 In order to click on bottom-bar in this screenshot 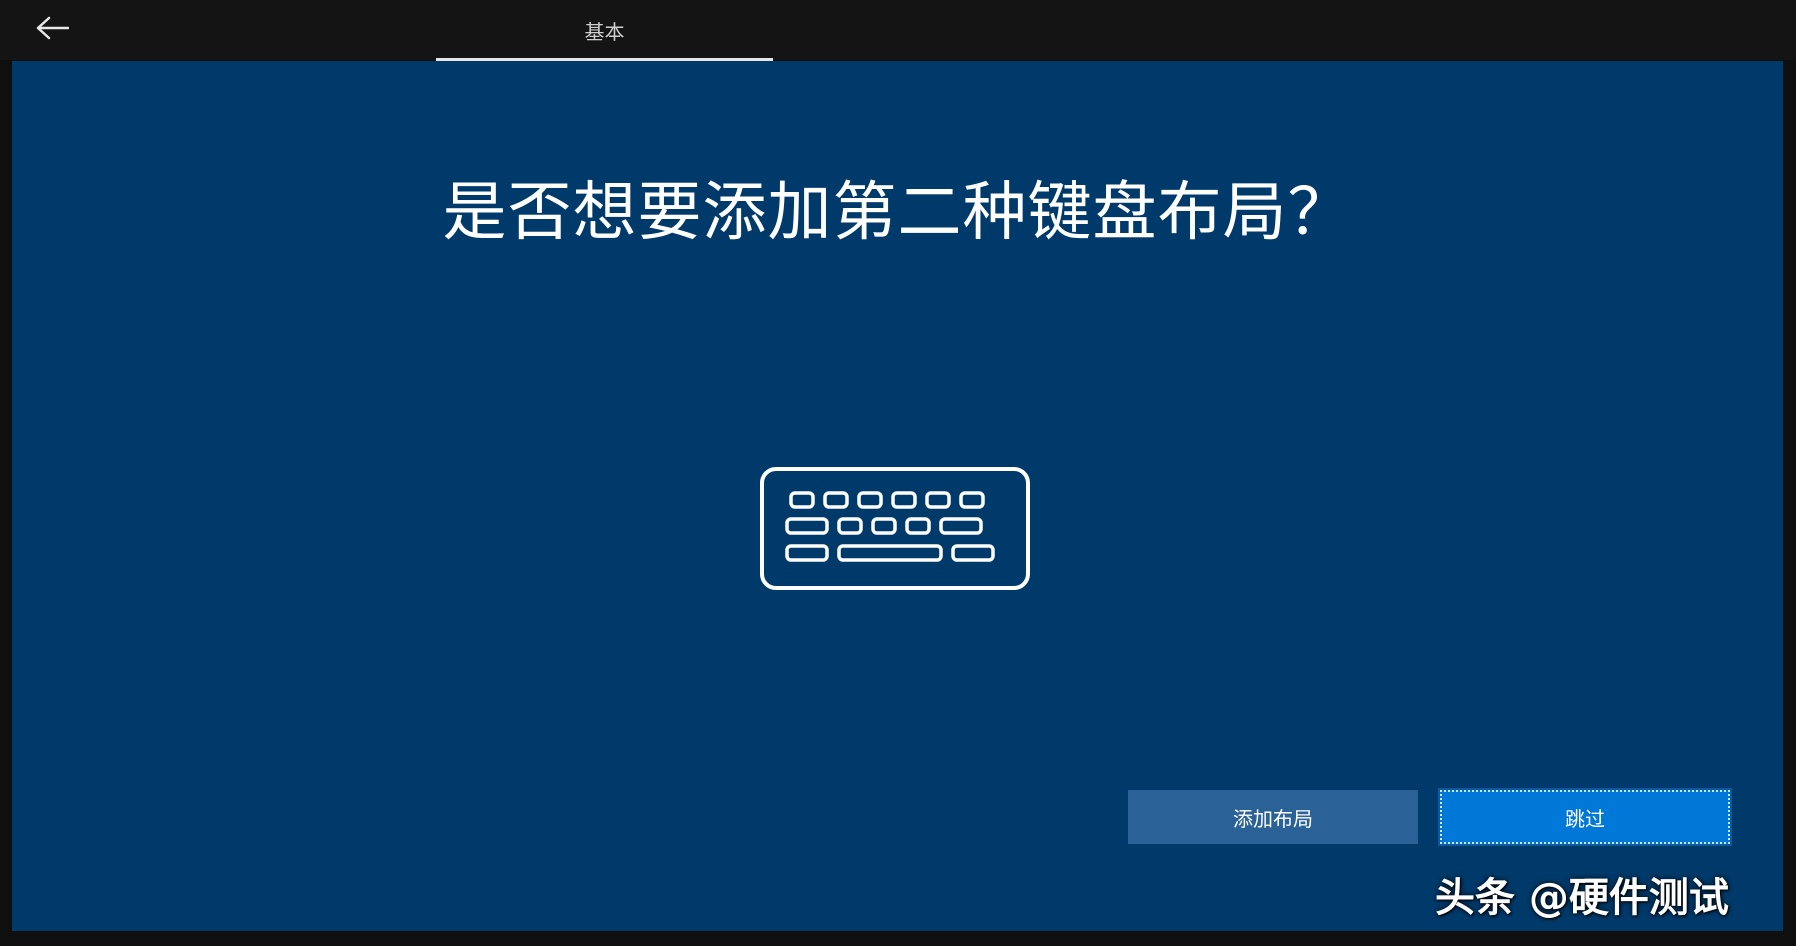, I will do `click(898, 938)`.